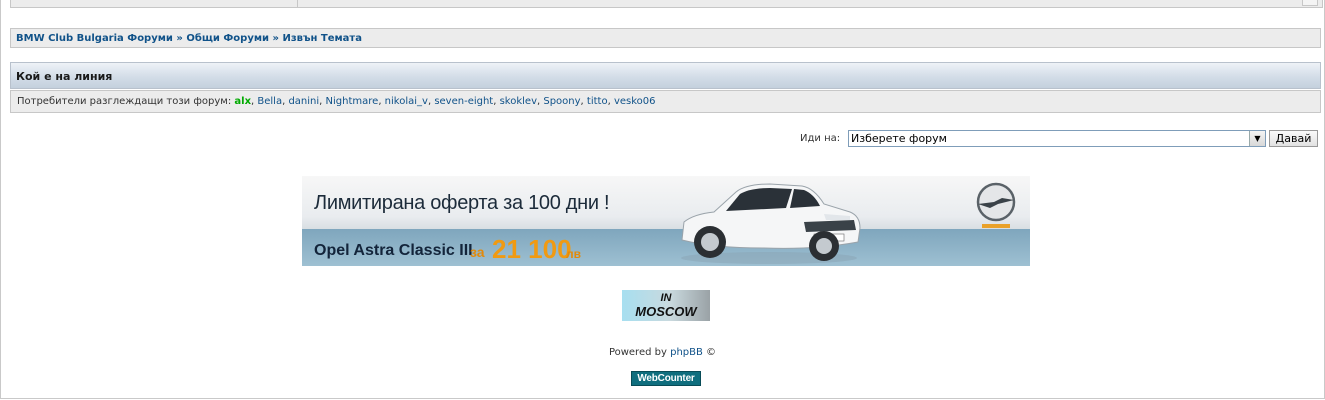 The width and height of the screenshot is (1325, 400). What do you see at coordinates (561, 101) in the screenshot?
I see `online-user: Spoony` at bounding box center [561, 101].